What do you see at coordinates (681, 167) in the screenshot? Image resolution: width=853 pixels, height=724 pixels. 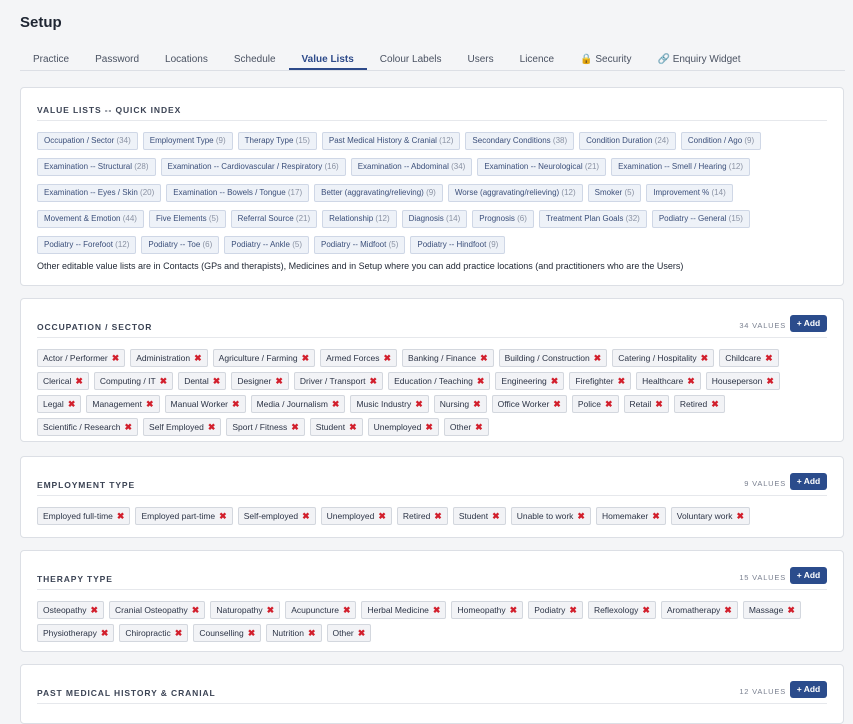 I see `quick-index-link: Examination -- Smell / Hearing (12)` at bounding box center [681, 167].